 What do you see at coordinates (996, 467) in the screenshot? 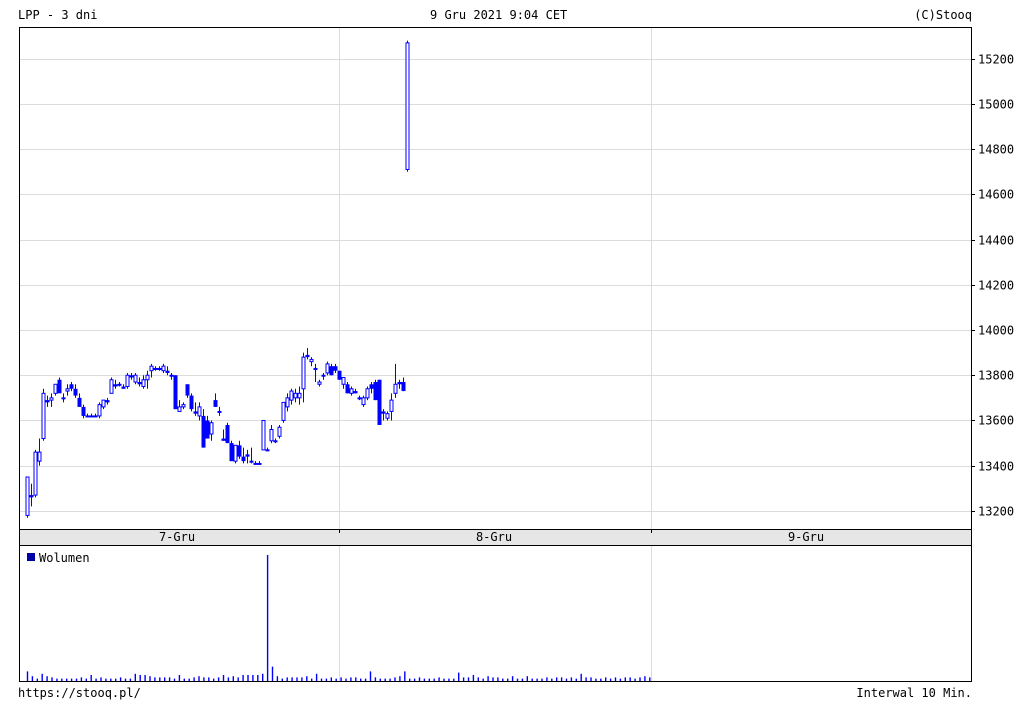
I see `y-tick-label: 13400` at bounding box center [996, 467].